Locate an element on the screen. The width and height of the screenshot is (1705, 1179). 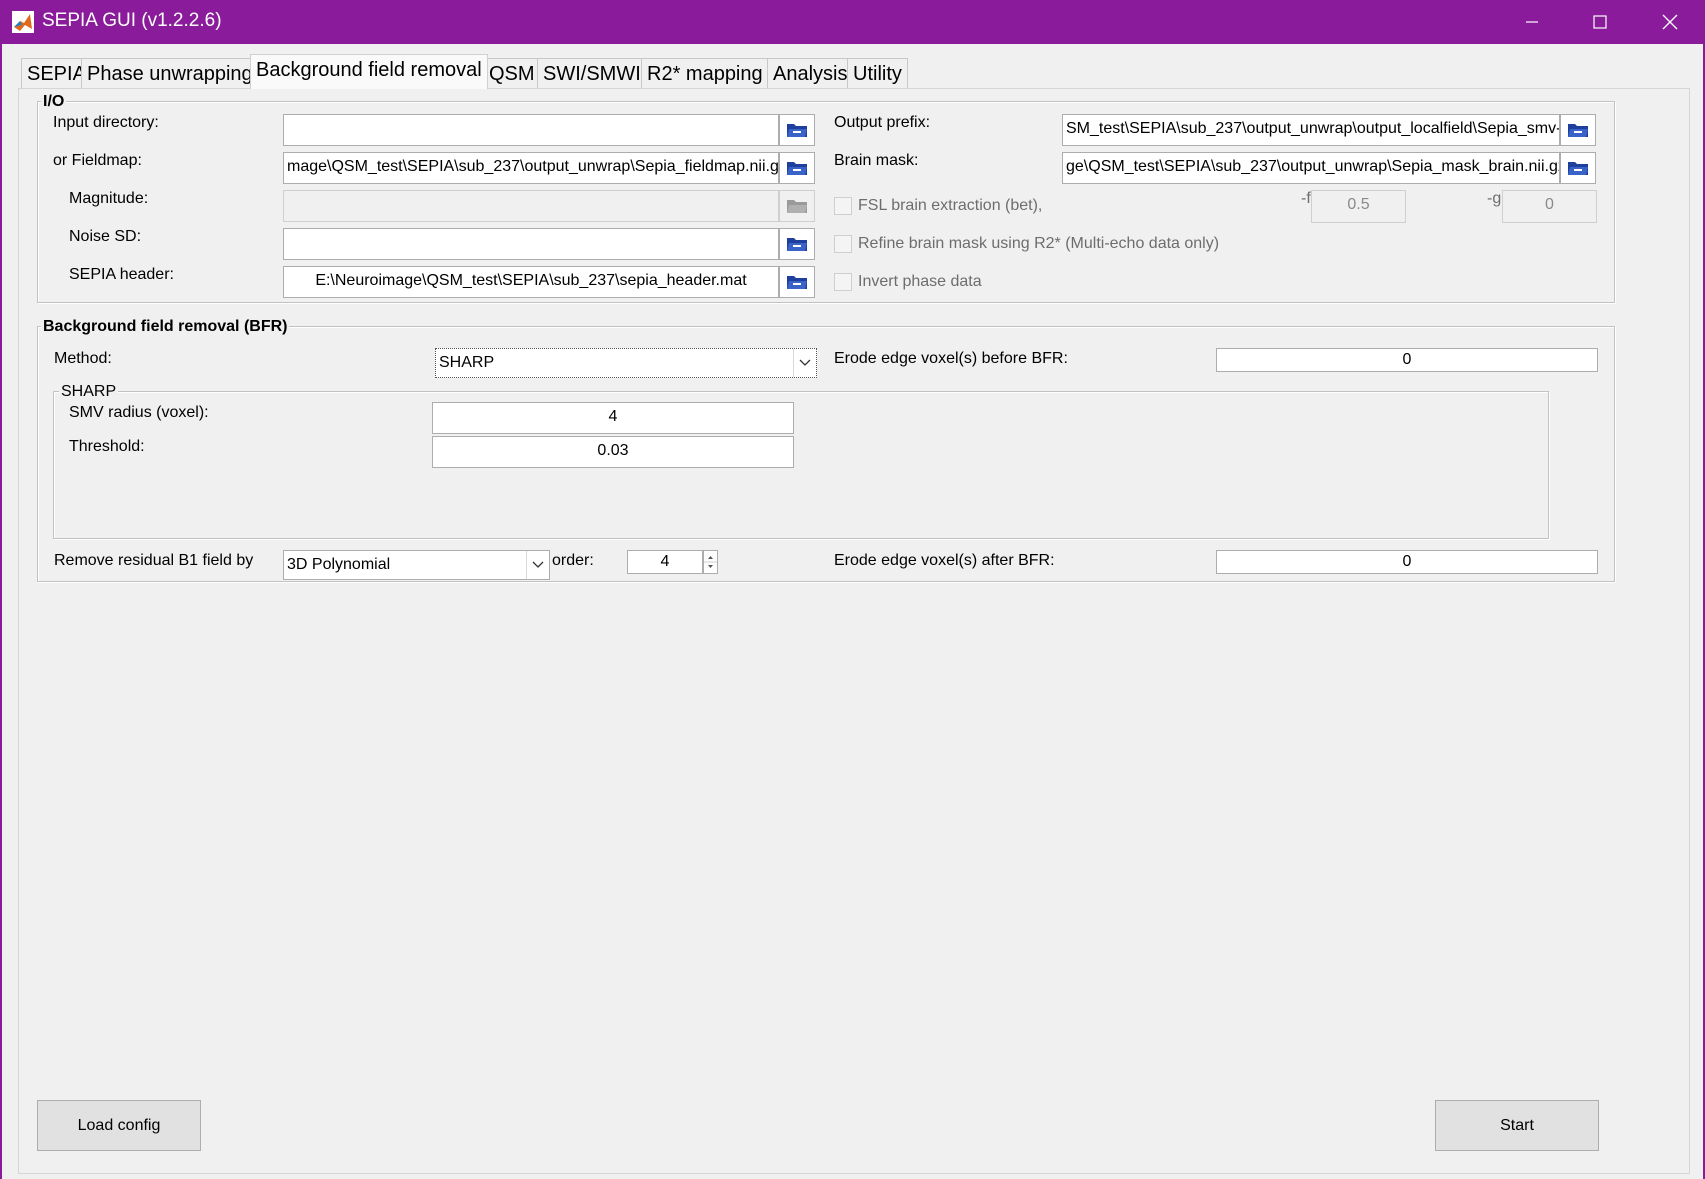
bet-f-field: 0.5 is located at coordinates (1358, 206).